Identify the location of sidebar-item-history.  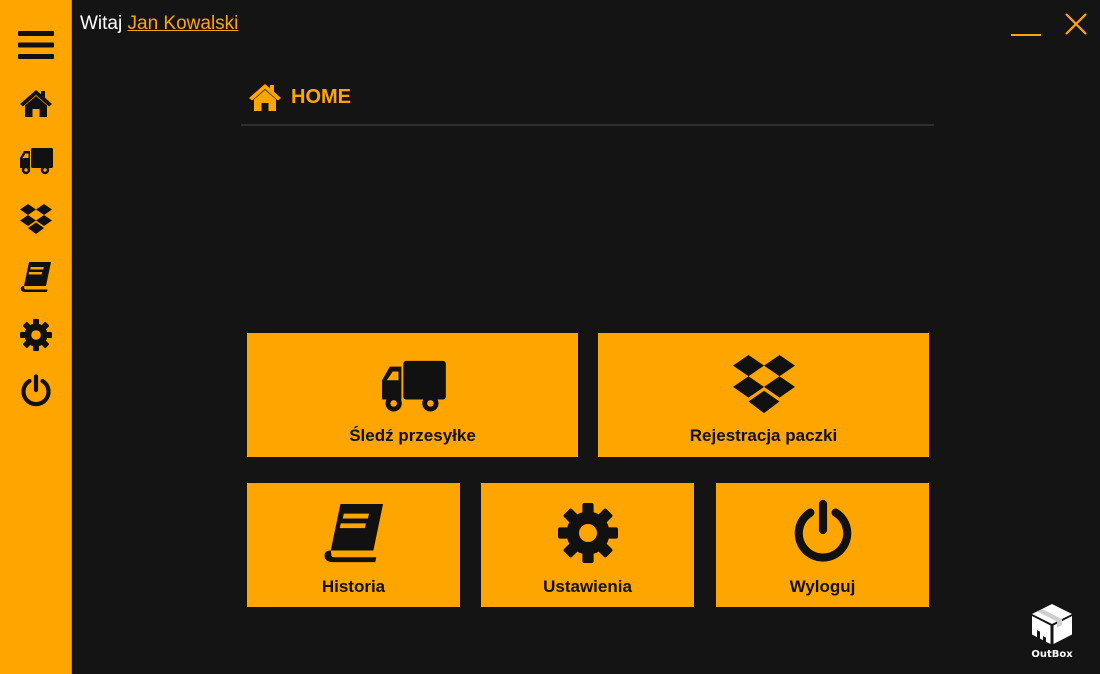
(36, 277).